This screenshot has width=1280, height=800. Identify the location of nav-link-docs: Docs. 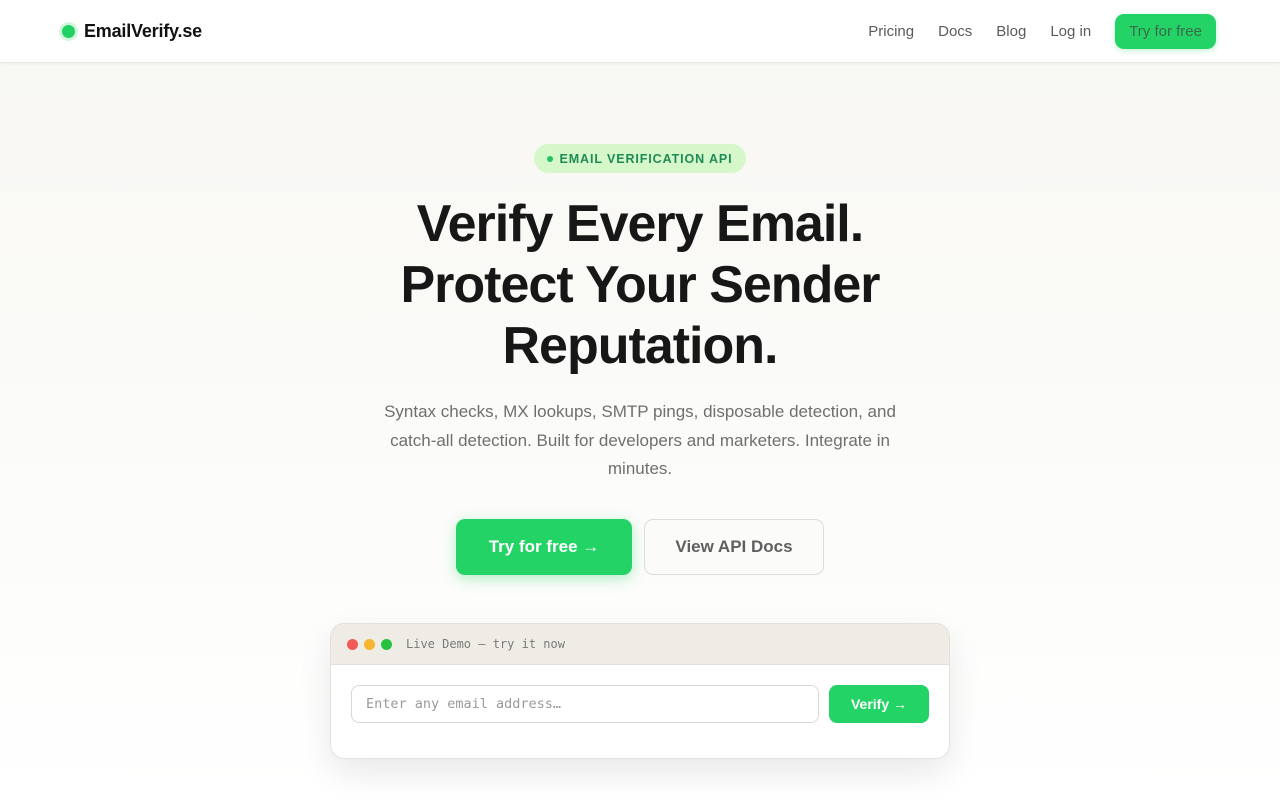
(955, 31).